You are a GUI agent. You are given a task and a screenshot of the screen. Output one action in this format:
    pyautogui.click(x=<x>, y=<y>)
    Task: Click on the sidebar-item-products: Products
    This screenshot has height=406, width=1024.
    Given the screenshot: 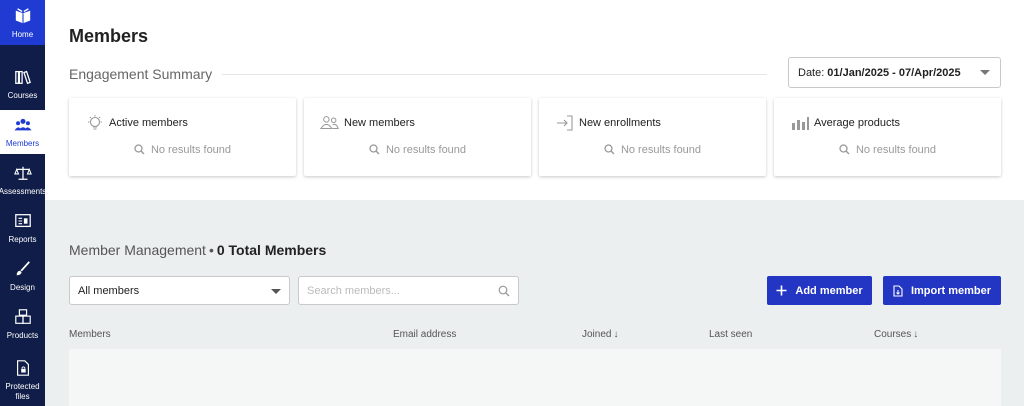 What is the action you would take?
    pyautogui.click(x=22, y=324)
    